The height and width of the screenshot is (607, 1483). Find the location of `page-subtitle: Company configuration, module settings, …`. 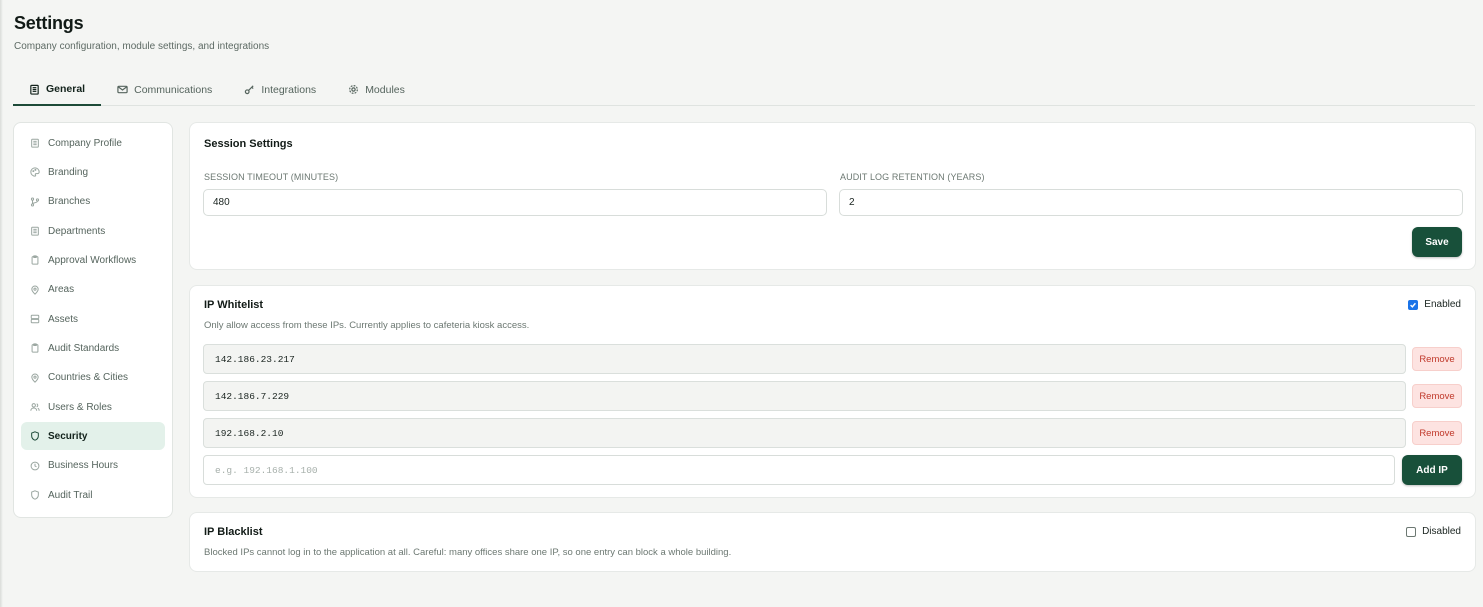

page-subtitle: Company configuration, module settings, … is located at coordinates (142, 46).